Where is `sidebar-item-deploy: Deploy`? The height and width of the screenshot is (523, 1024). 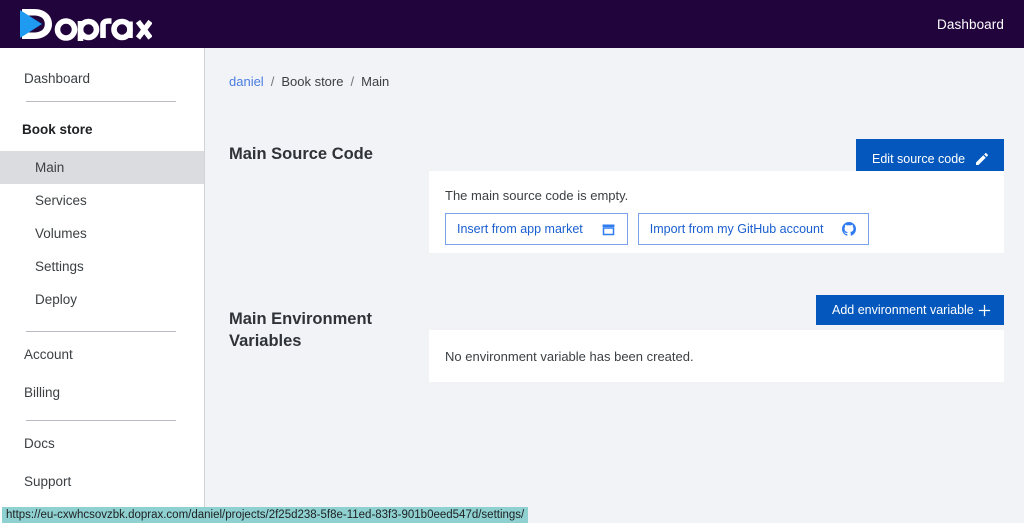 sidebar-item-deploy: Deploy is located at coordinates (102, 299).